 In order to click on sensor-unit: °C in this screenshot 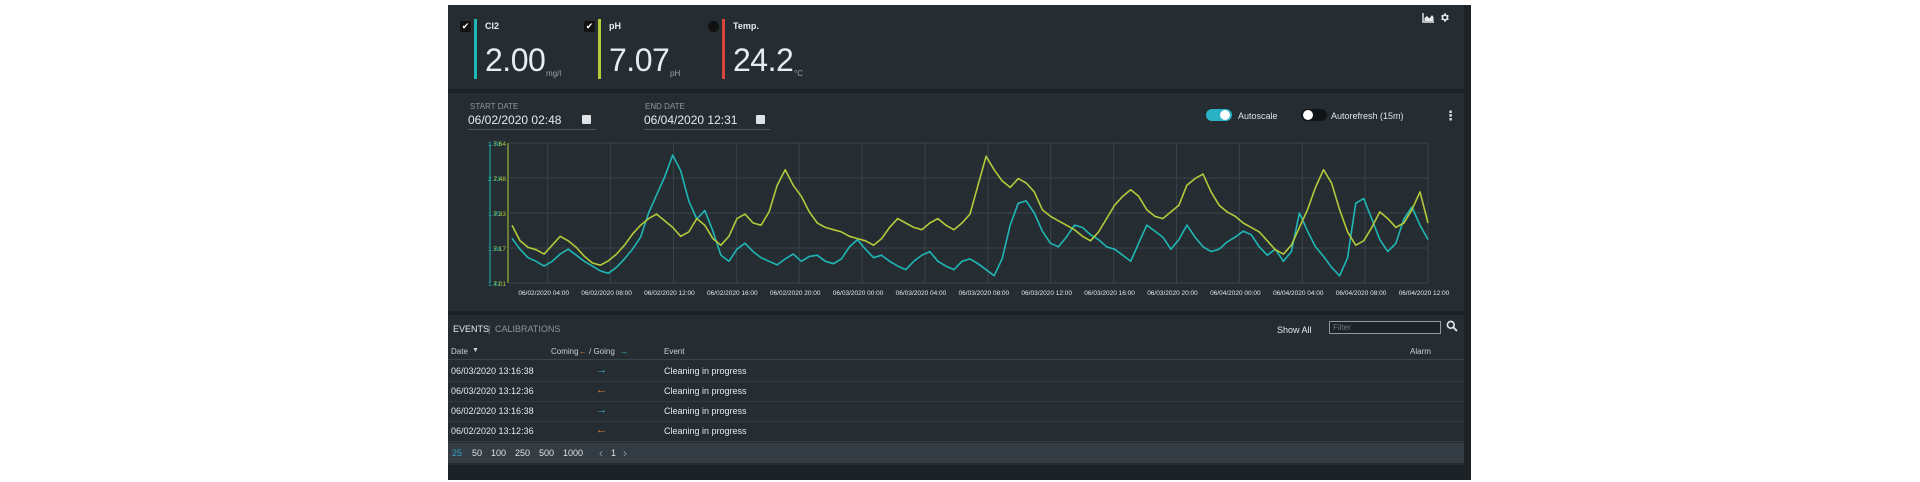, I will do `click(798, 73)`.